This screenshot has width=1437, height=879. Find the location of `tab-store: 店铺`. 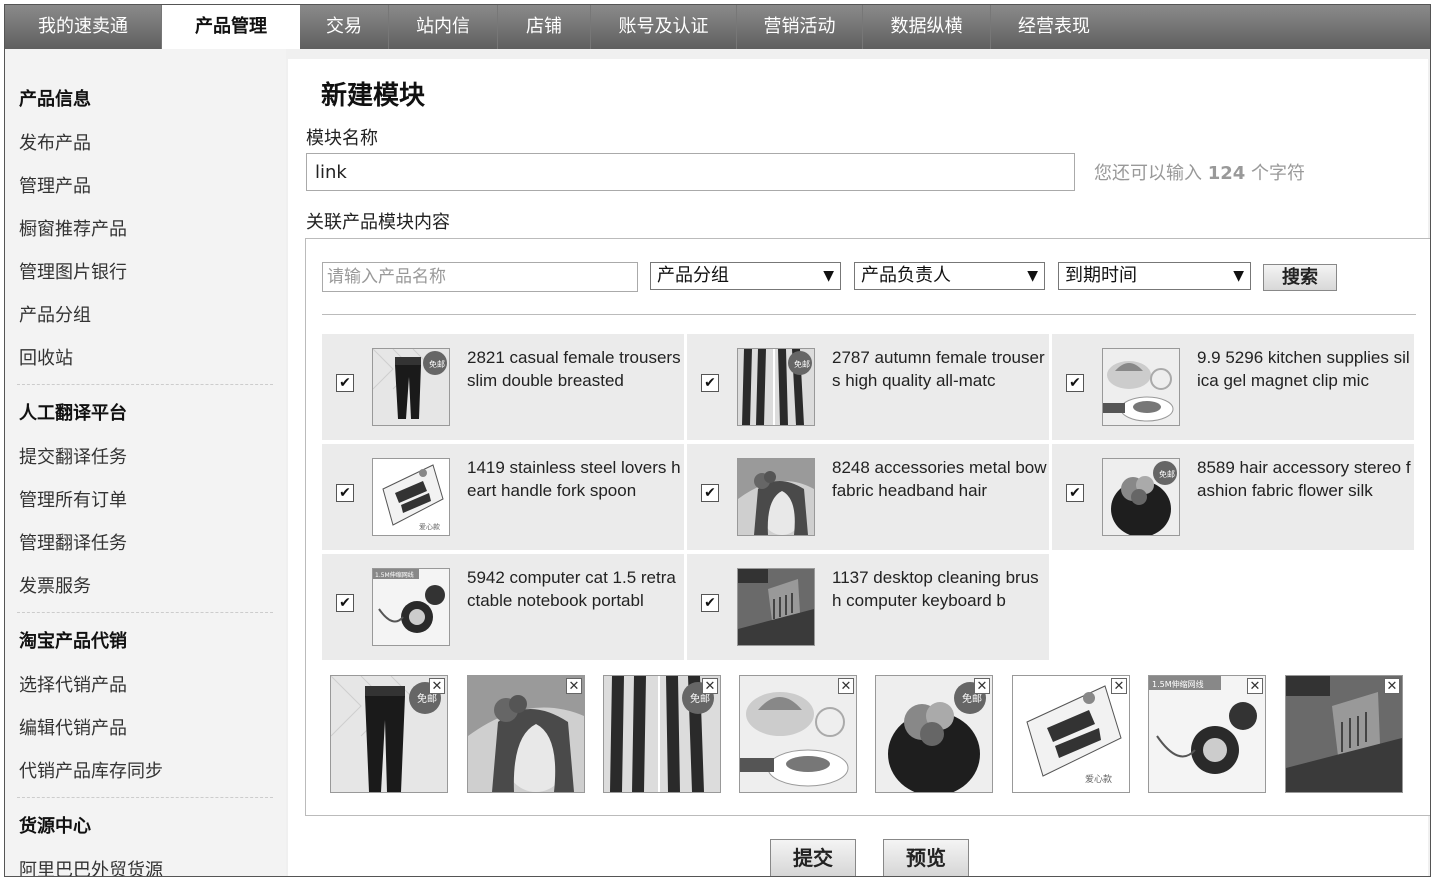

tab-store: 店铺 is located at coordinates (544, 27).